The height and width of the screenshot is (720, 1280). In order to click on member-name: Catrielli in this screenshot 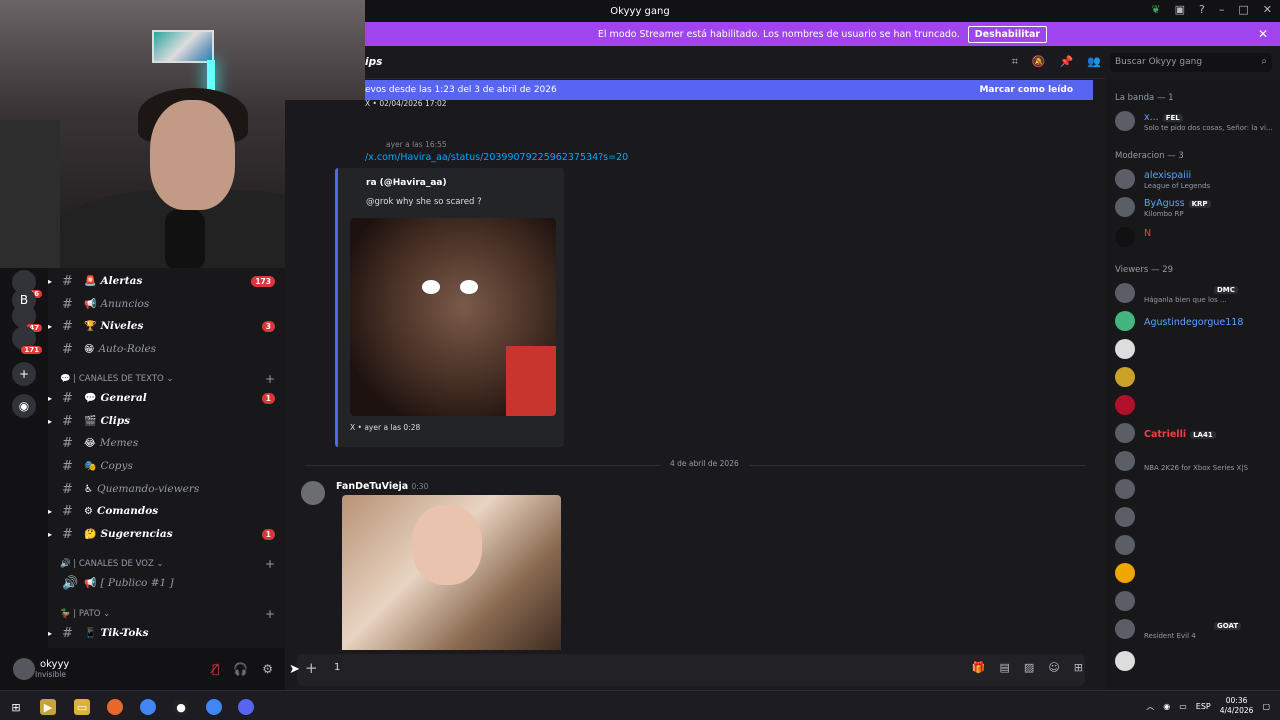, I will do `click(1165, 434)`.